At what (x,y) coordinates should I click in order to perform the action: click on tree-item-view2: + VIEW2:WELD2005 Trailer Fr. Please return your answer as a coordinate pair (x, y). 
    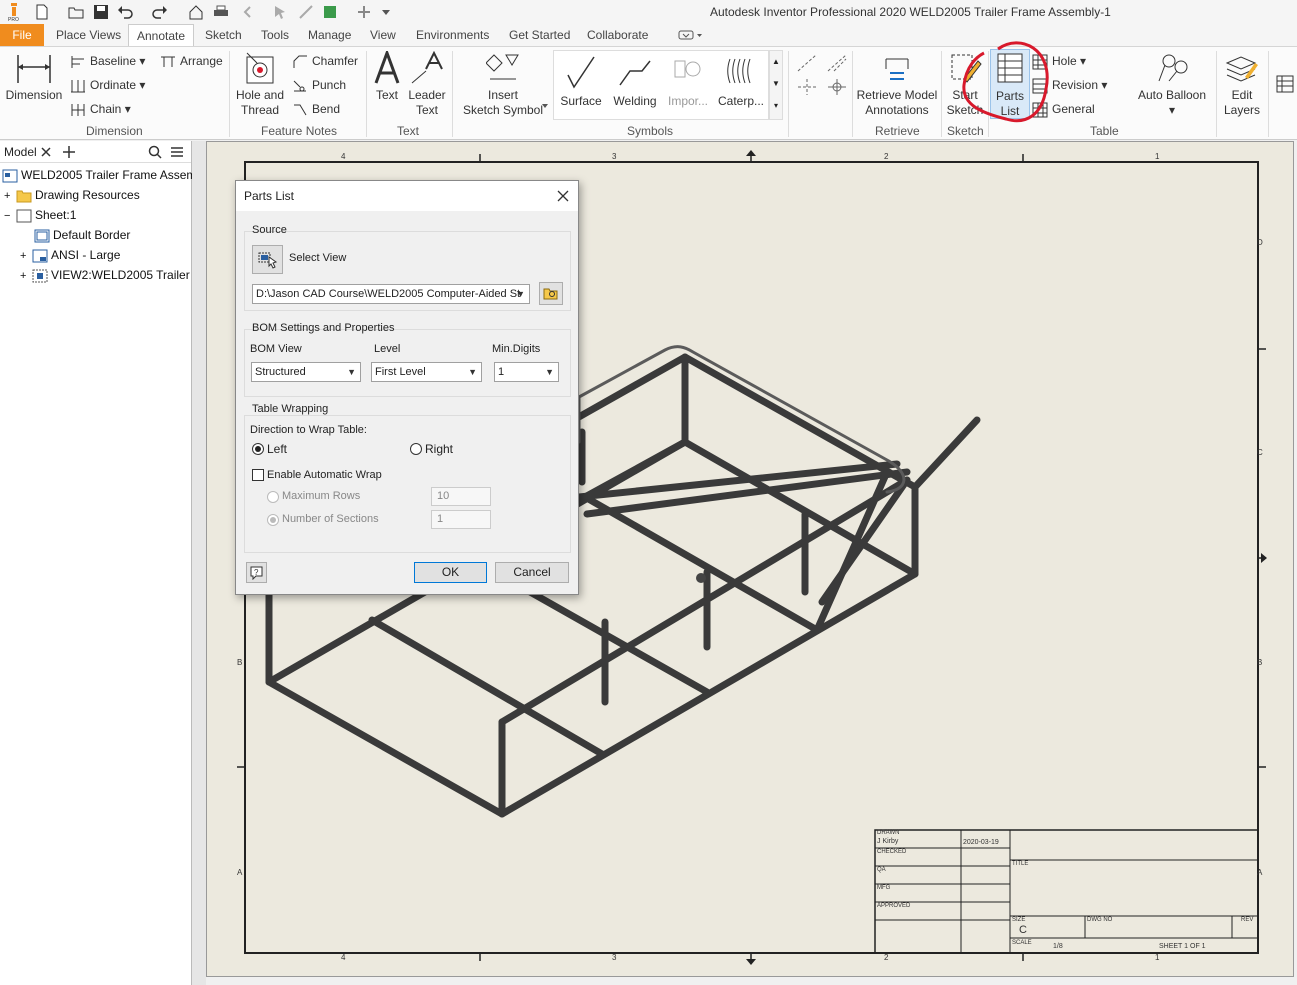
    Looking at the image, I should click on (112, 275).